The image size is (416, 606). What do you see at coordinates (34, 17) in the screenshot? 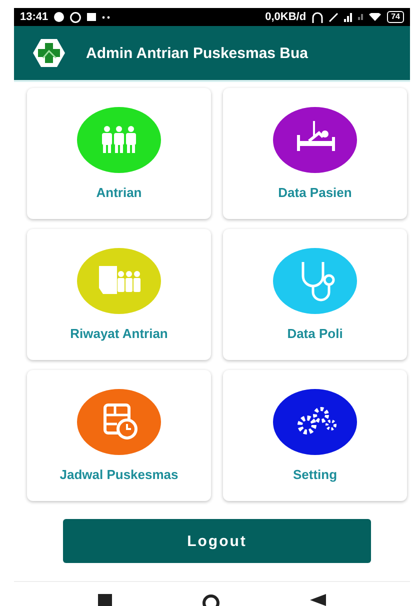
I see `clock-time: 13:41` at bounding box center [34, 17].